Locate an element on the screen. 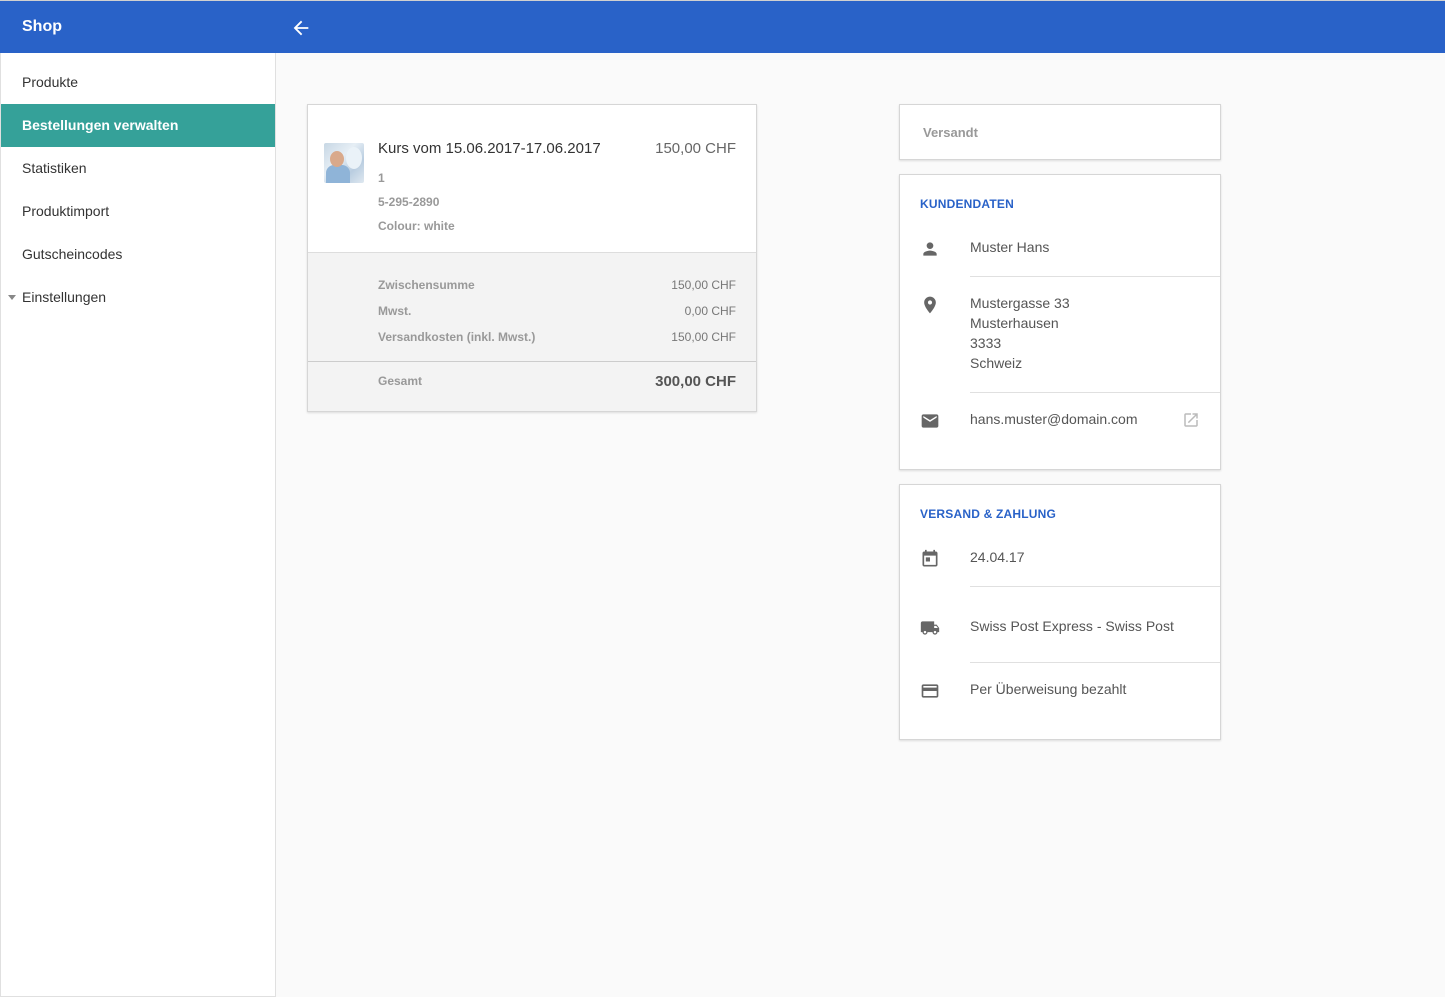  total-value: 300,00 CHF is located at coordinates (695, 381).